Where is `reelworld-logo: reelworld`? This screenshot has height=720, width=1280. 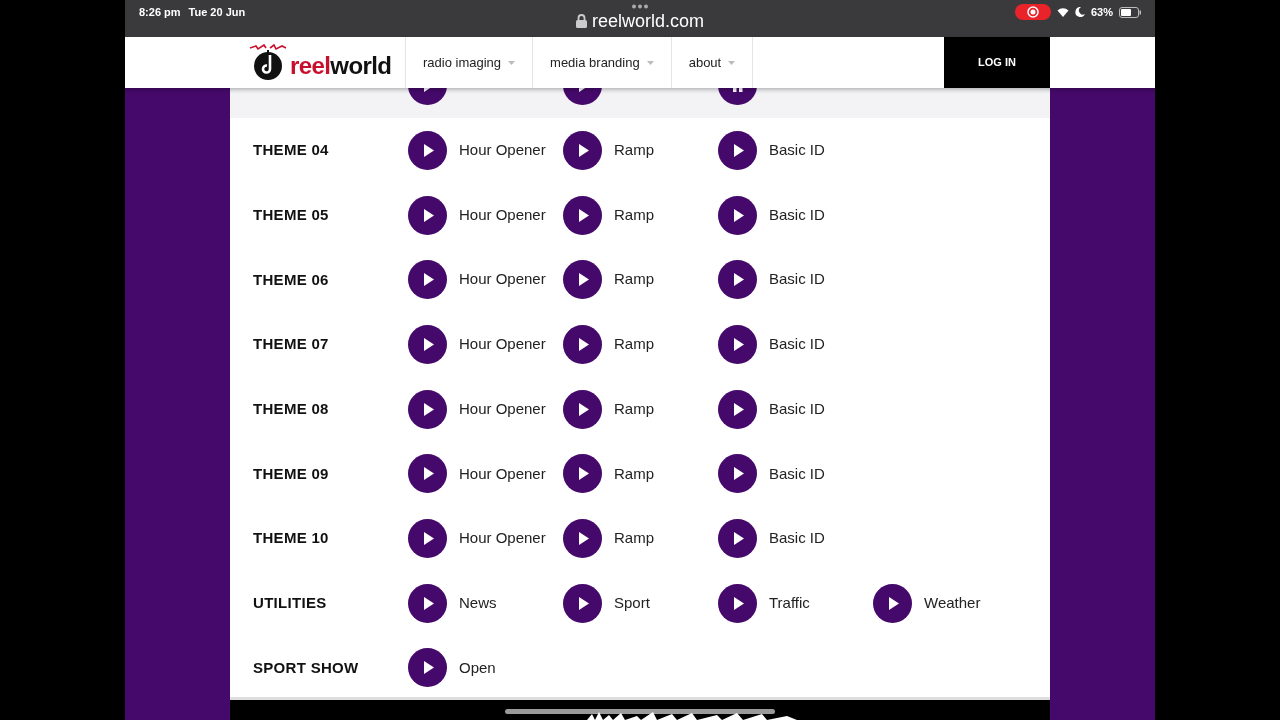
reelworld-logo: reelworld is located at coordinates (320, 62).